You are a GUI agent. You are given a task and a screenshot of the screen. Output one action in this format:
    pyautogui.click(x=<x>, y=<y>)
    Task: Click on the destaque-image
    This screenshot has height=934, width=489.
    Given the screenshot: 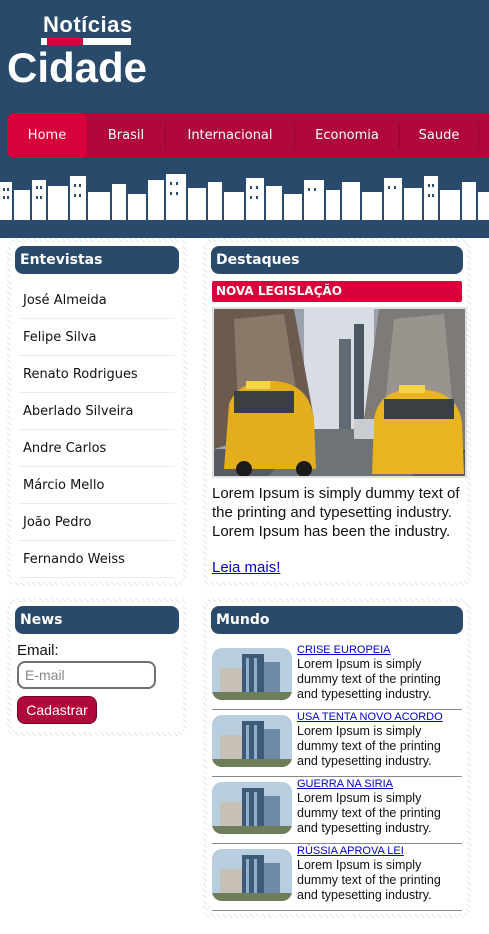 What is the action you would take?
    pyautogui.click(x=339, y=392)
    